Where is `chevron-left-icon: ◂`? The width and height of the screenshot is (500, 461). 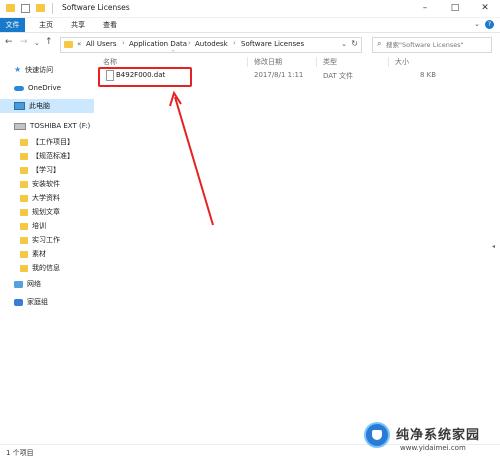
chevron-left-icon: ◂ is located at coordinates (493, 246).